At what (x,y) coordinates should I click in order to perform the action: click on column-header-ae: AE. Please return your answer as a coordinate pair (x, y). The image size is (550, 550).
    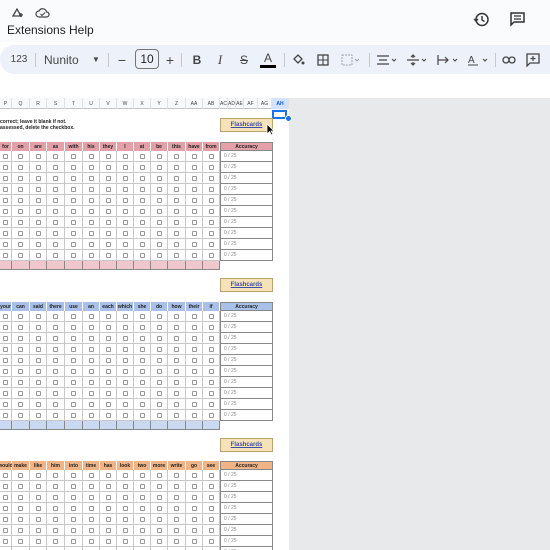
    Looking at the image, I should click on (240, 103).